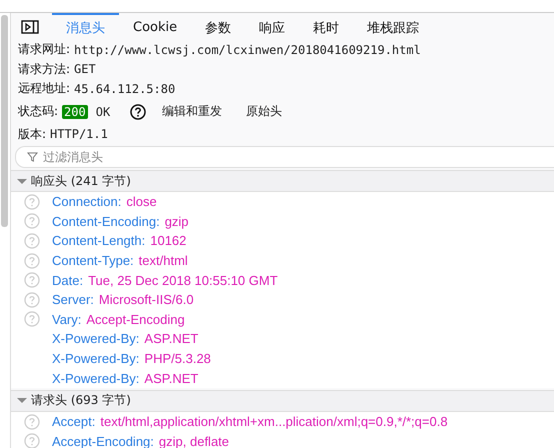 This screenshot has width=554, height=448. I want to click on action-button: 原始头, so click(264, 111).